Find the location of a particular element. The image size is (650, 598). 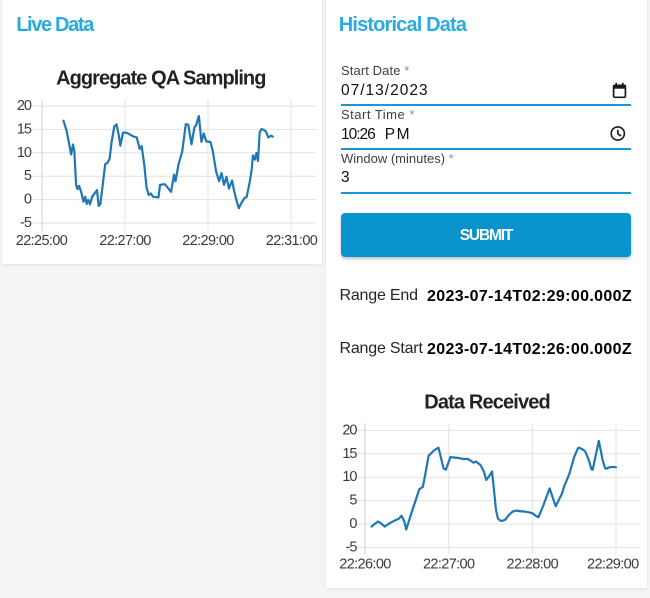

svg-text: 22:28:00 is located at coordinates (532, 565).